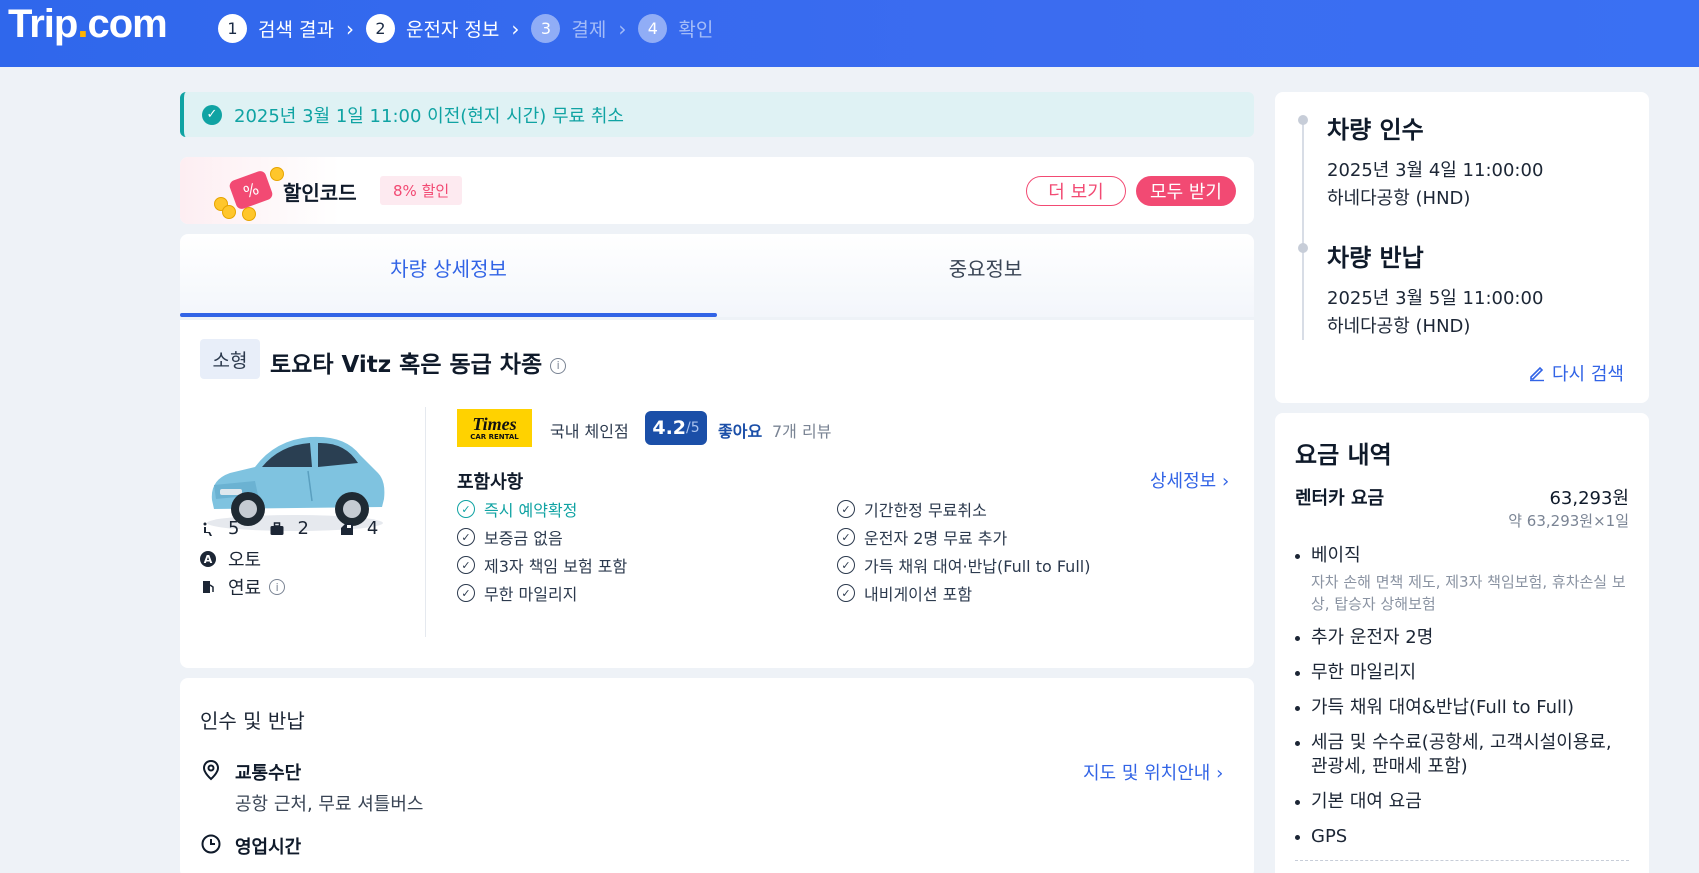 Image resolution: width=1699 pixels, height=873 pixels. What do you see at coordinates (1576, 373) in the screenshot?
I see `search-again-link: 다시 검색` at bounding box center [1576, 373].